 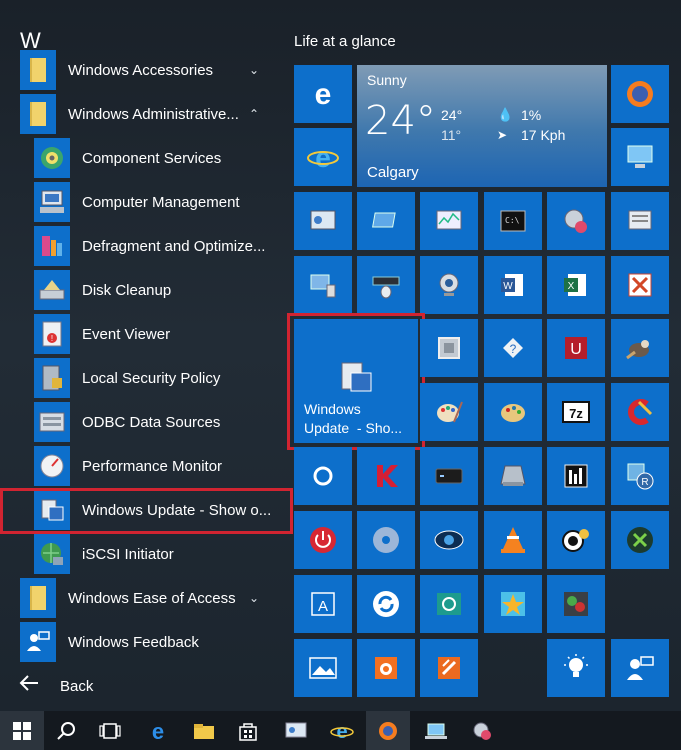 What do you see at coordinates (147, 114) in the screenshot?
I see `app-list-item-windows-administrative-tools: Windows Administrative... ⌃` at bounding box center [147, 114].